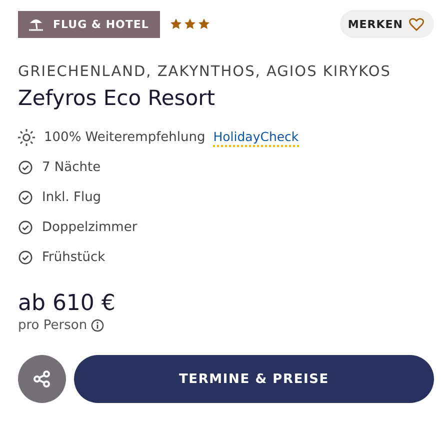  I want to click on beach-umbrella-icon, so click(36, 24).